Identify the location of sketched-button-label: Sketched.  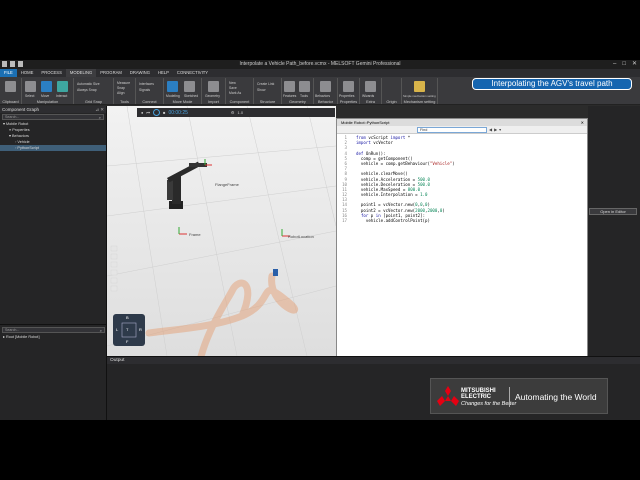
(191, 96).